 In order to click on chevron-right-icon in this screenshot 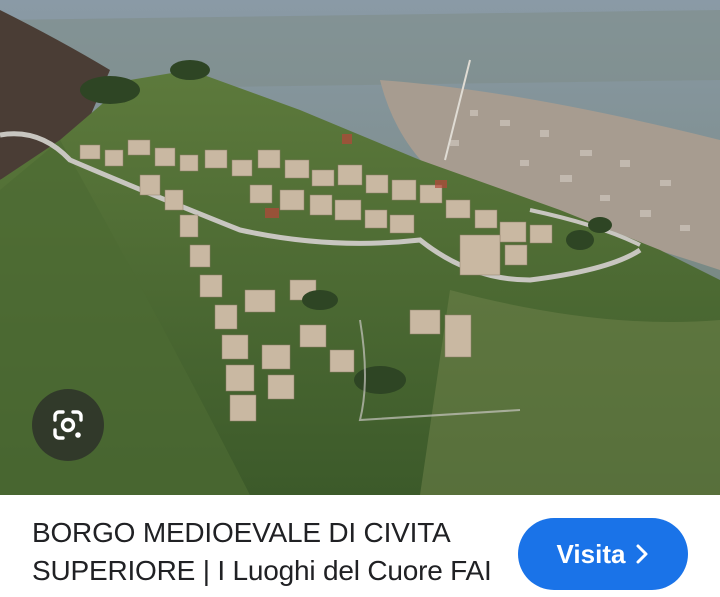, I will do `click(642, 554)`.